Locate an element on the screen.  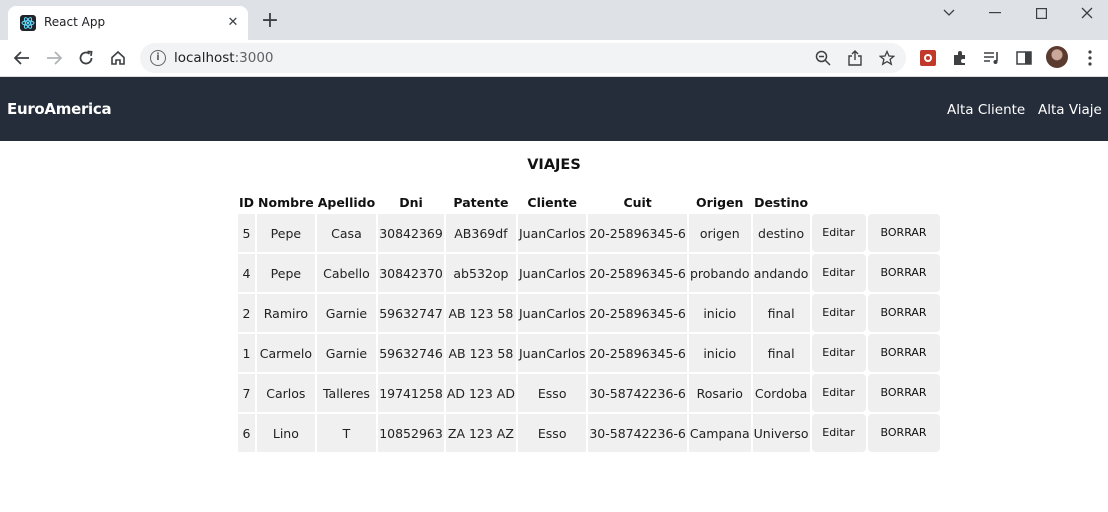
react-logo-icon is located at coordinates (28, 23).